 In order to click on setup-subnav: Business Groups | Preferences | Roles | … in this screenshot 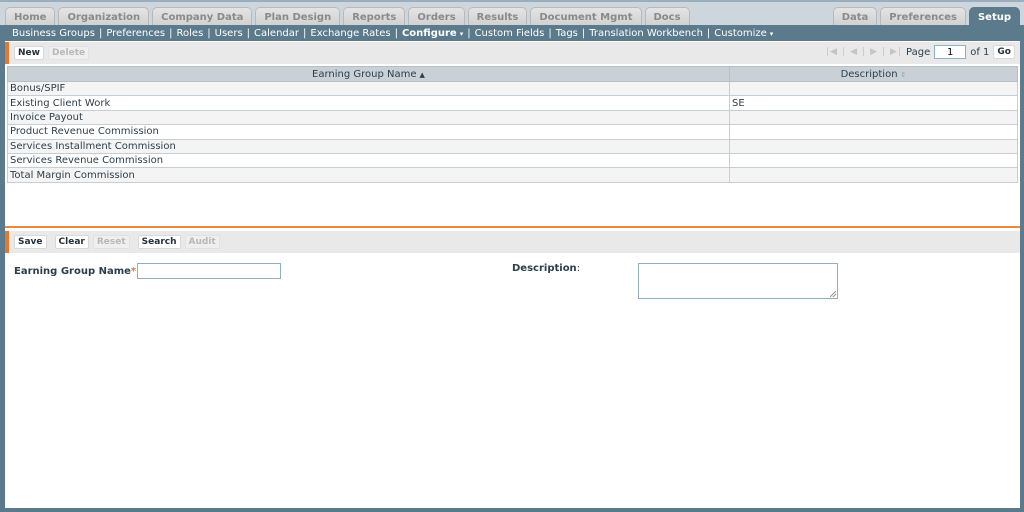, I will do `click(512, 33)`.